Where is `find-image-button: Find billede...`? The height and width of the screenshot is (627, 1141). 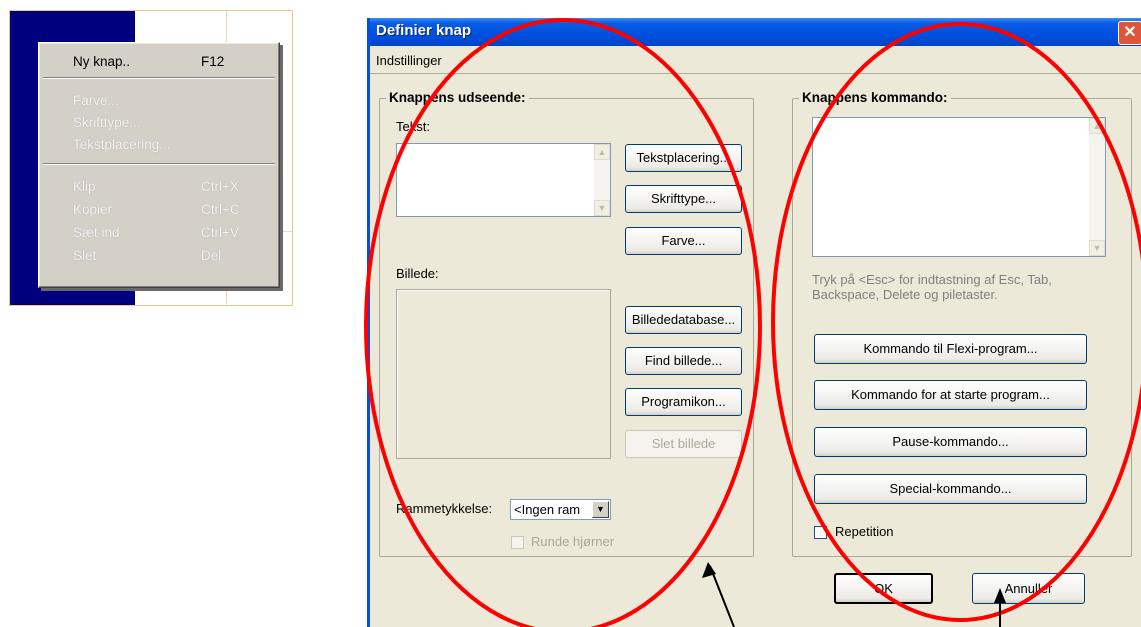
find-image-button: Find billede... is located at coordinates (683, 361).